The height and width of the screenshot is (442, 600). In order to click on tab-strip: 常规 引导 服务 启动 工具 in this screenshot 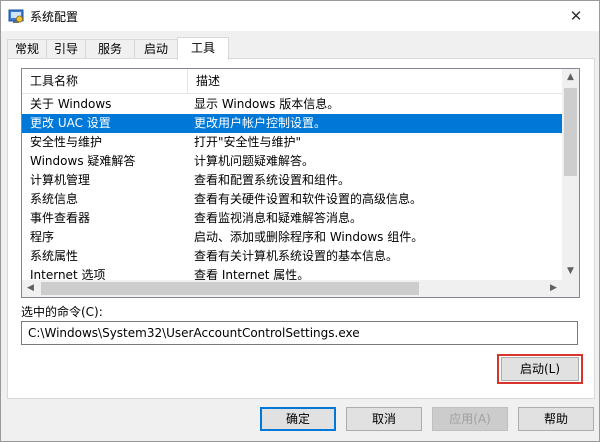, I will do `click(300, 48)`.